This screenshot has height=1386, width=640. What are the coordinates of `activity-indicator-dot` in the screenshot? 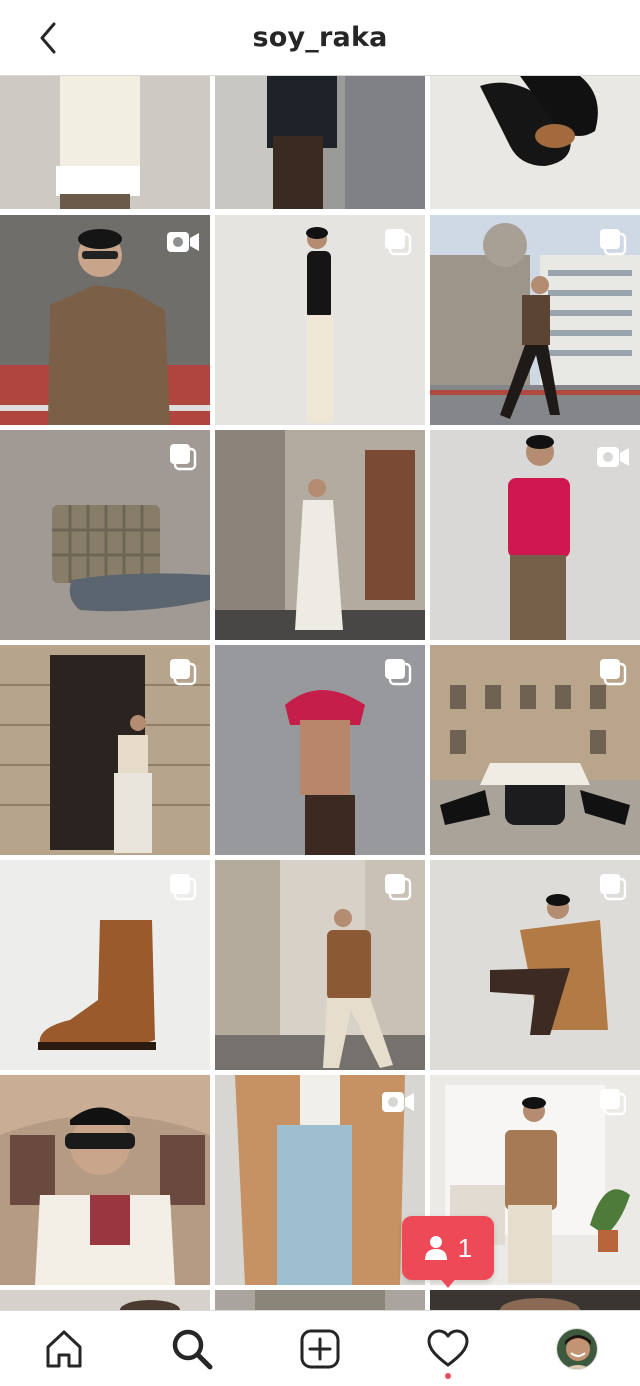 It's located at (448, 1376).